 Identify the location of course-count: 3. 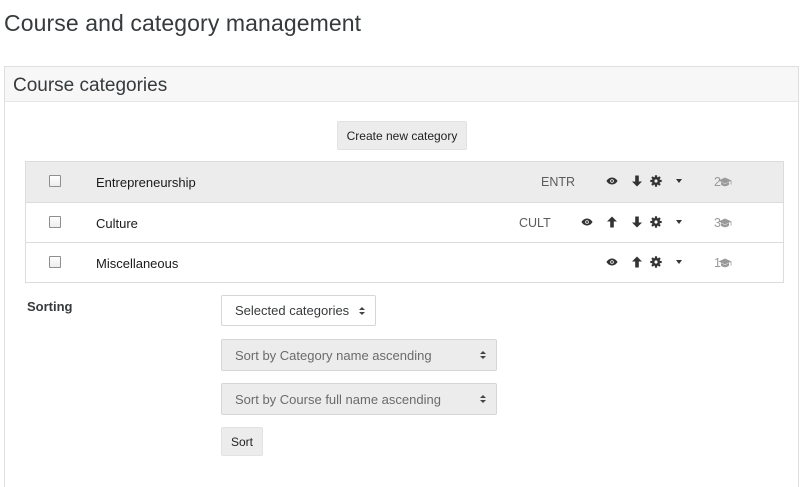
(723, 223).